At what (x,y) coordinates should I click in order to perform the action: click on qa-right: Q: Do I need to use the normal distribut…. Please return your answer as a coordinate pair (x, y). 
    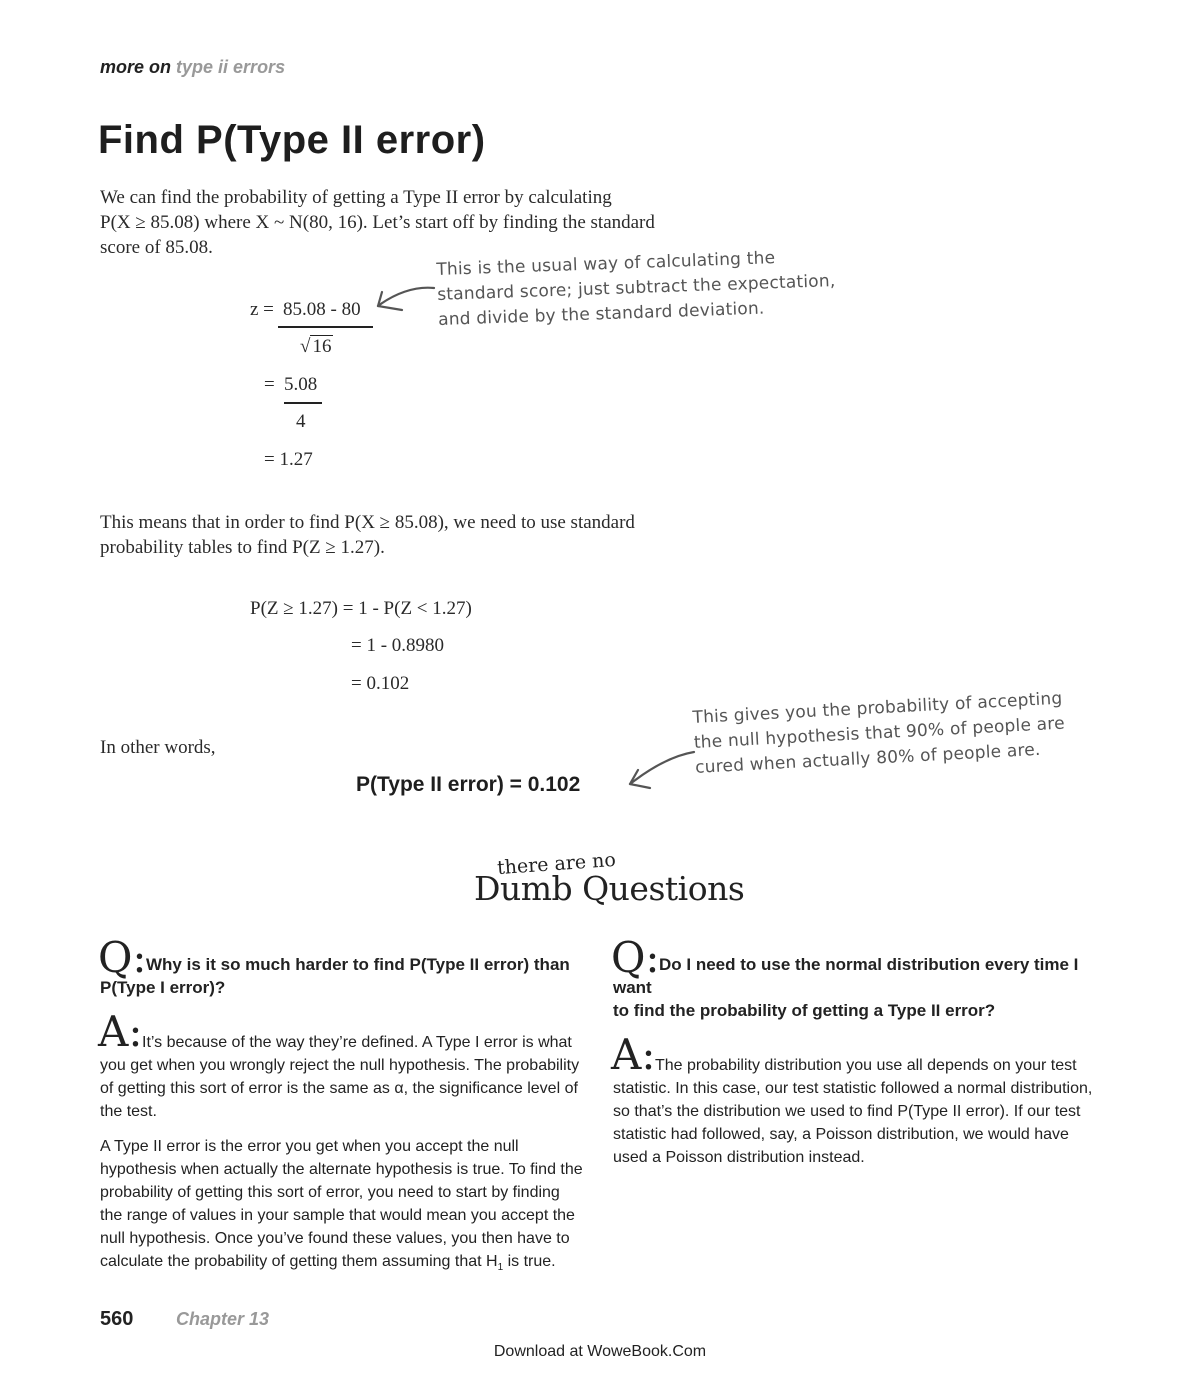
    Looking at the image, I should click on (857, 1051).